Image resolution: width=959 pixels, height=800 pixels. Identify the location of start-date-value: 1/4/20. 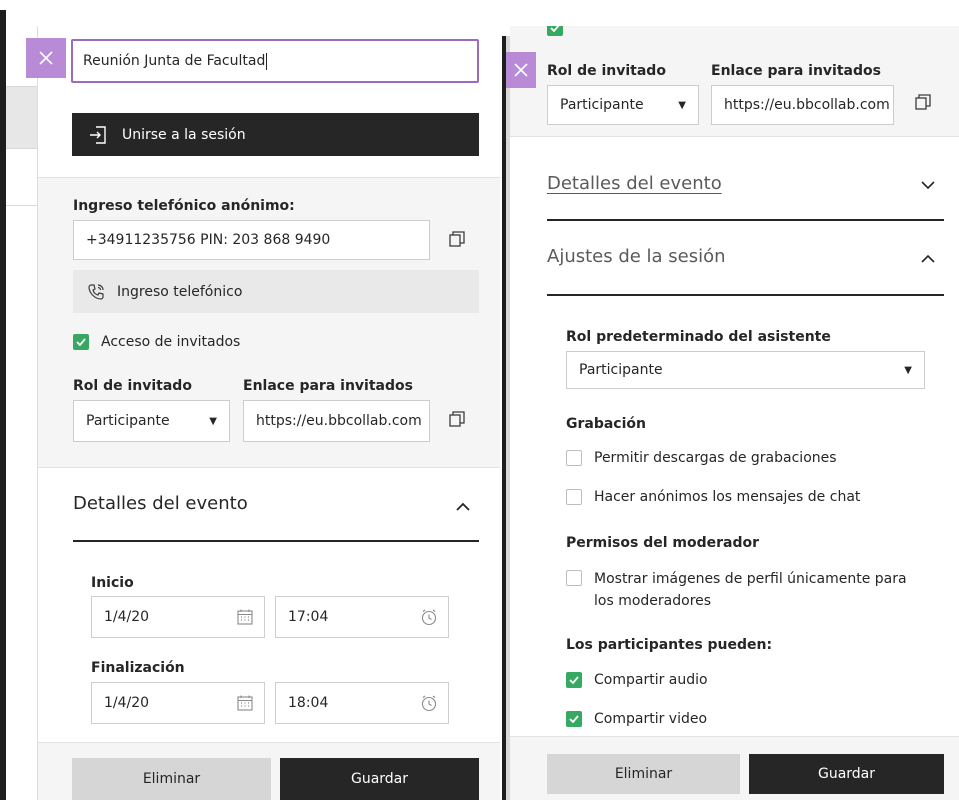
(127, 617).